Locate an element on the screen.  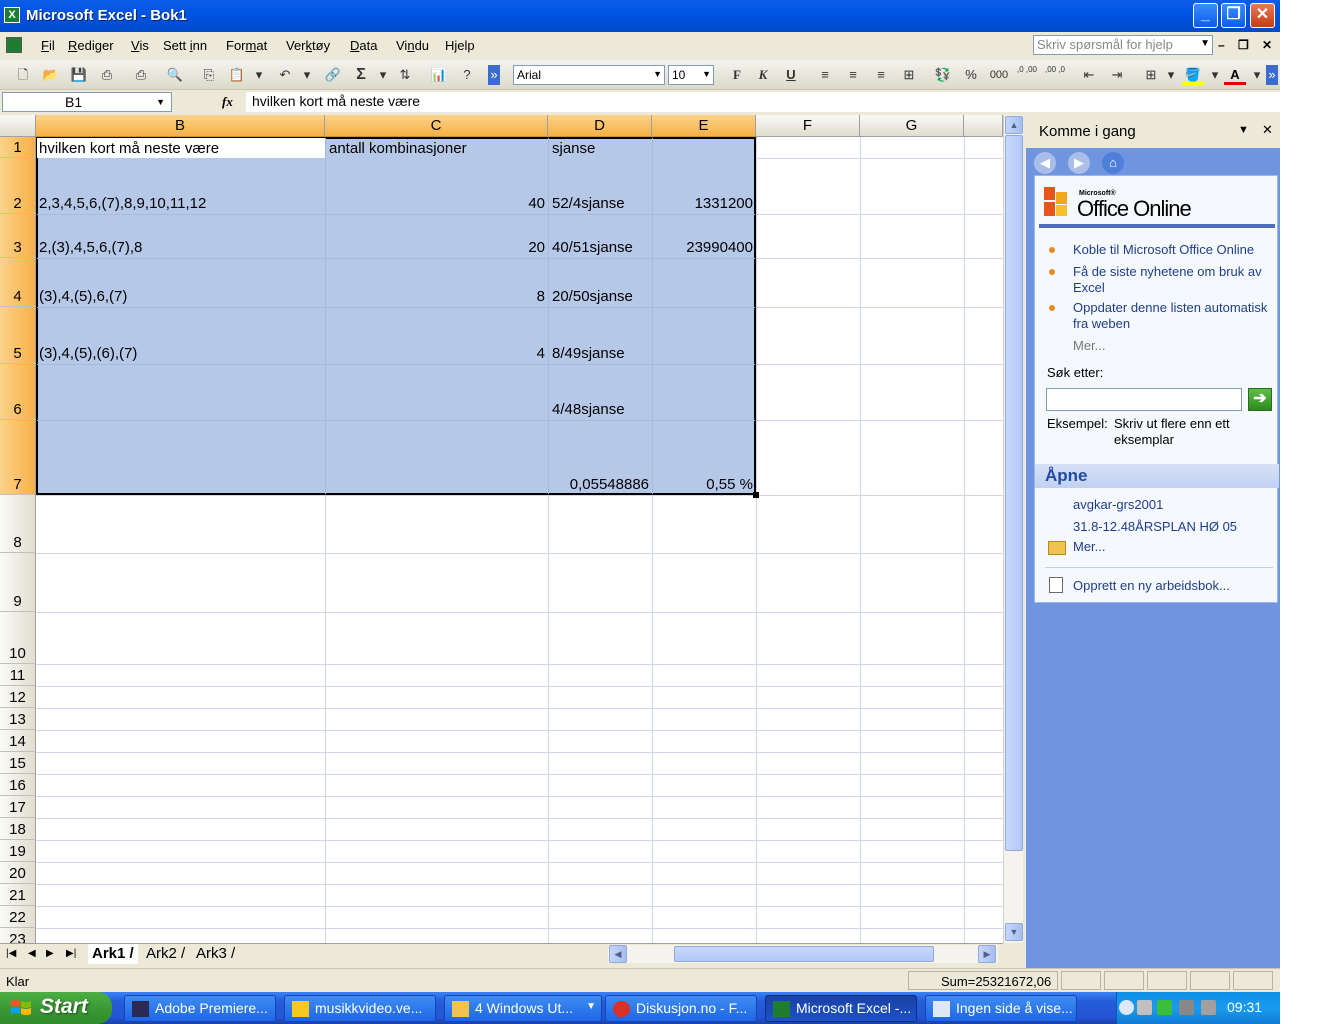
align-center-icon: ≡ is located at coordinates (853, 75).